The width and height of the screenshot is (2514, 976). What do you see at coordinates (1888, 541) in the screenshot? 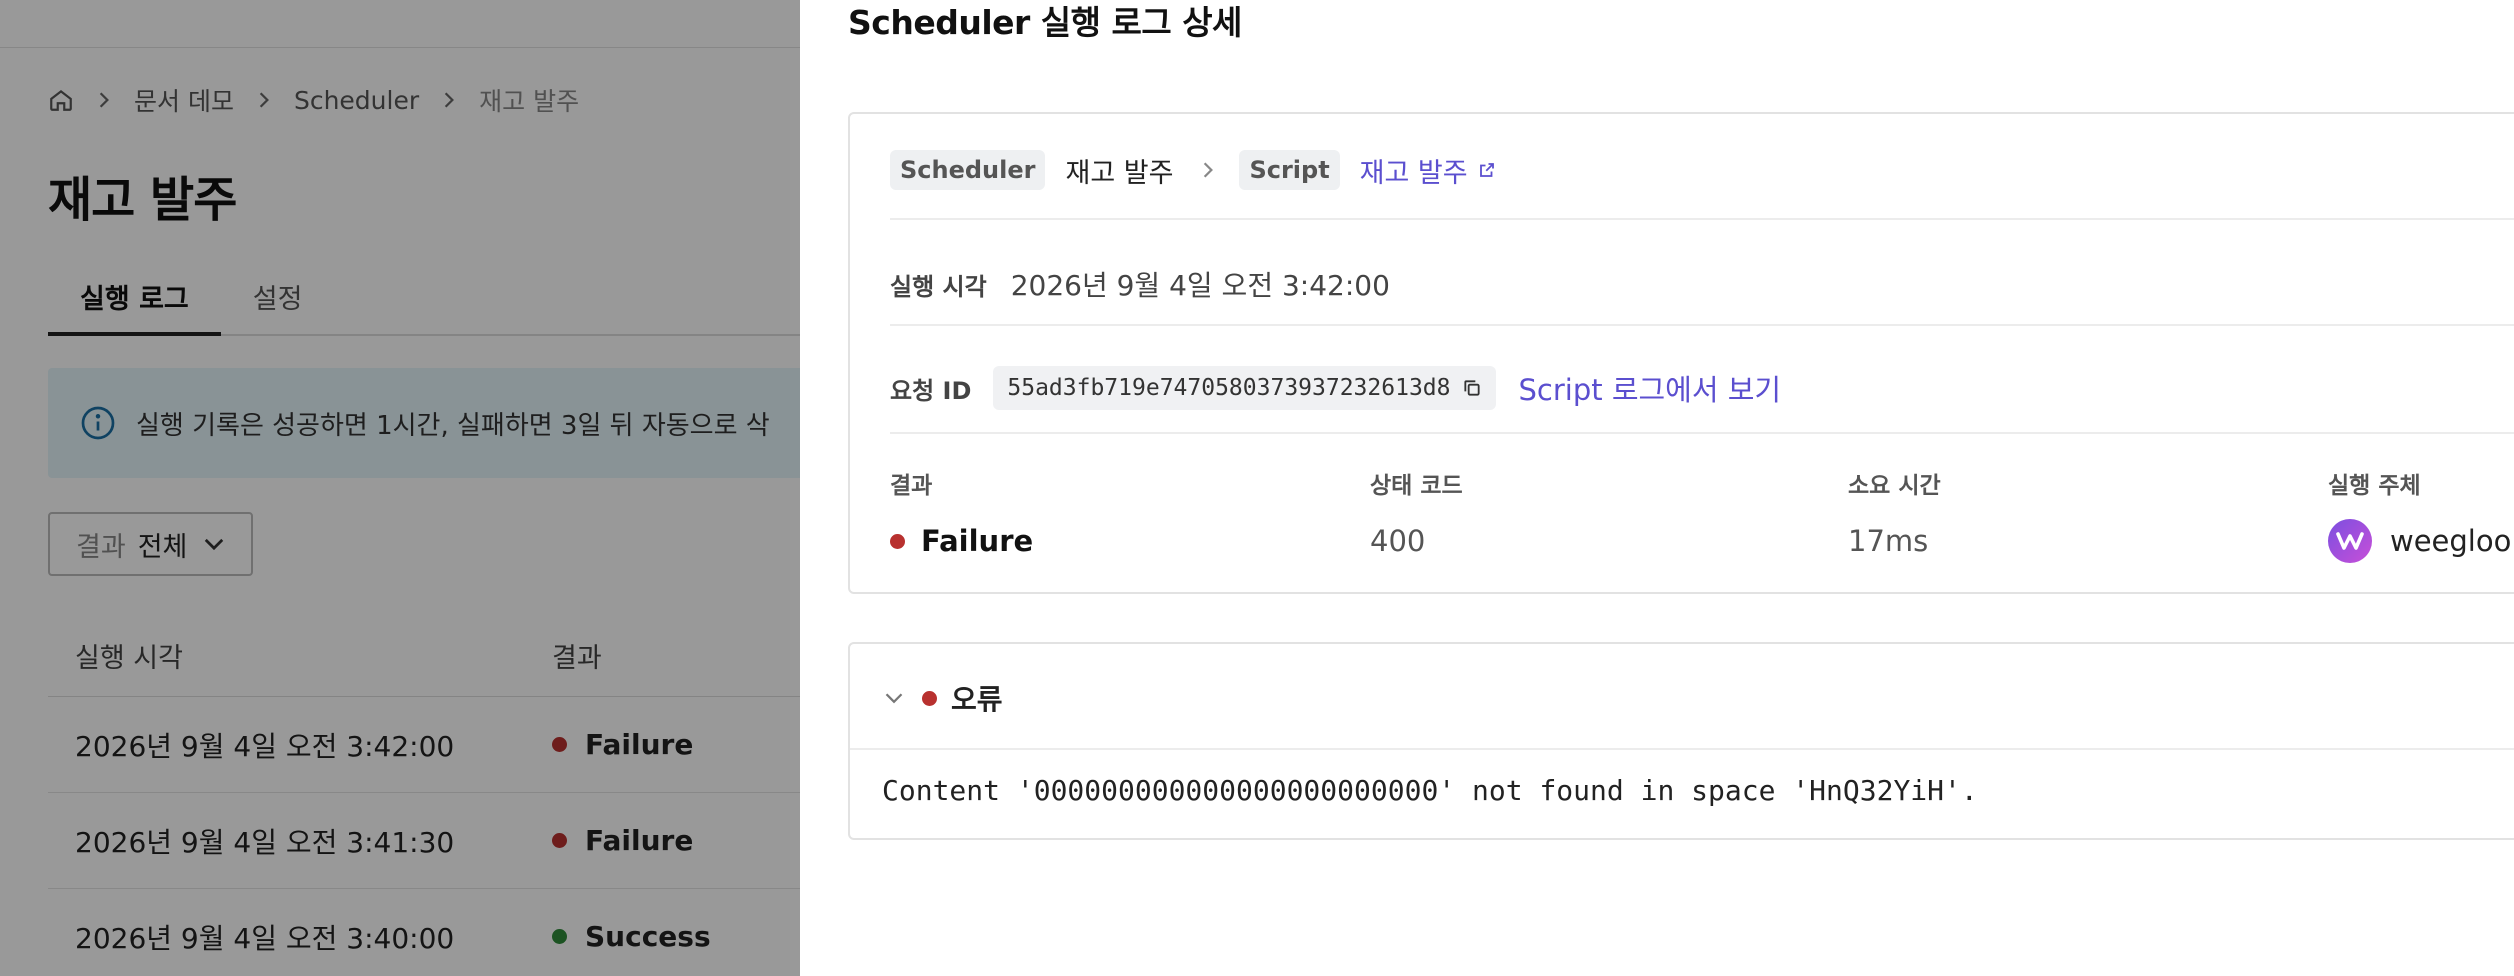
I see `stat-duration-value: 17ms` at bounding box center [1888, 541].